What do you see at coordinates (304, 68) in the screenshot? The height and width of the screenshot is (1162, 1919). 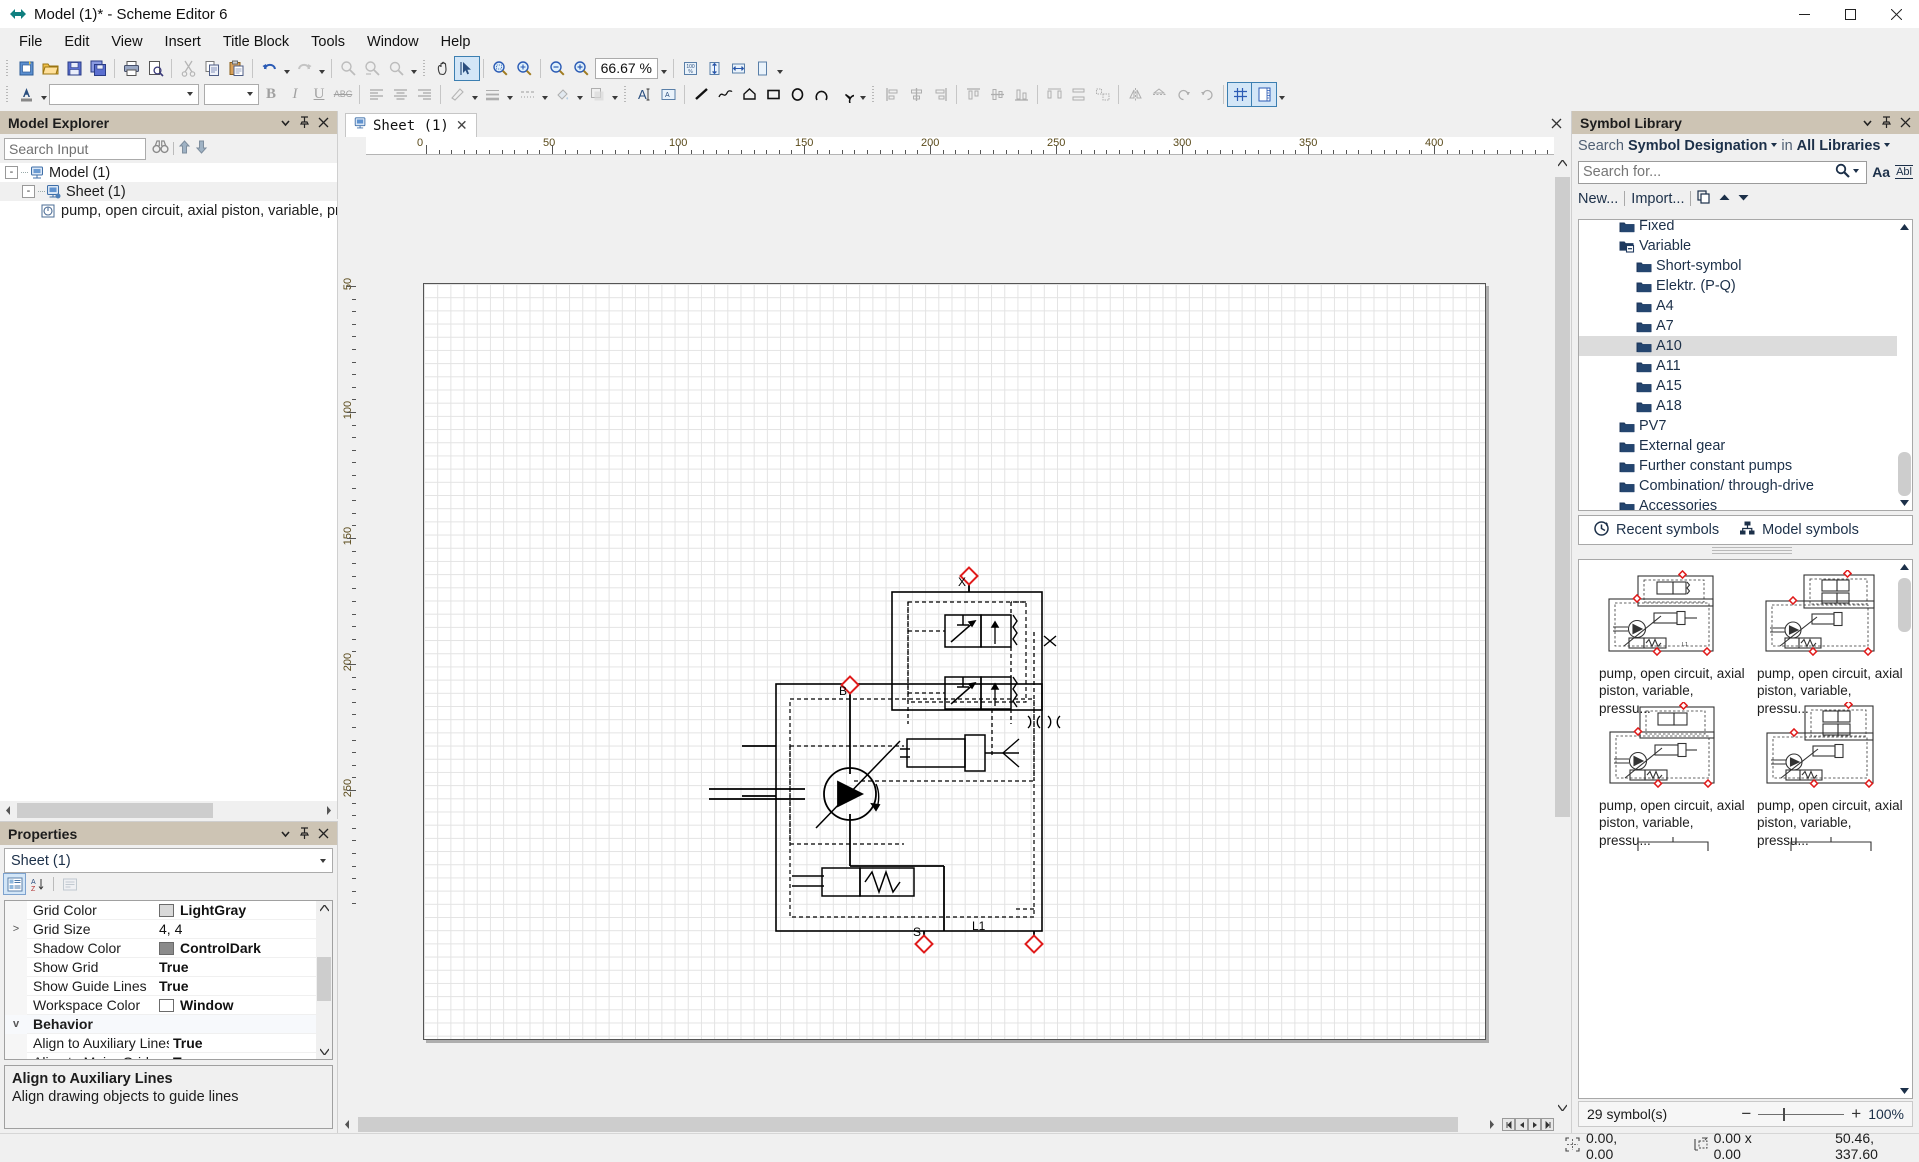 I see `redo-icon` at bounding box center [304, 68].